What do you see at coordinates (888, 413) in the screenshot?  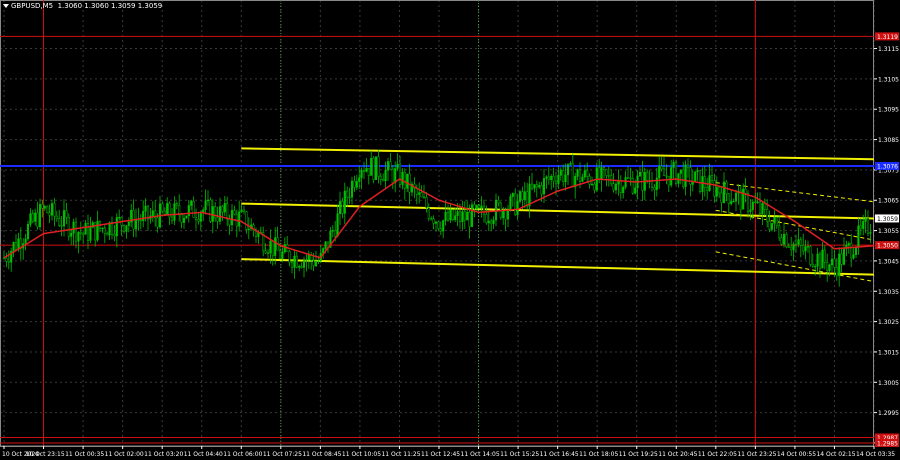 I see `y-tick-label: 1.2995` at bounding box center [888, 413].